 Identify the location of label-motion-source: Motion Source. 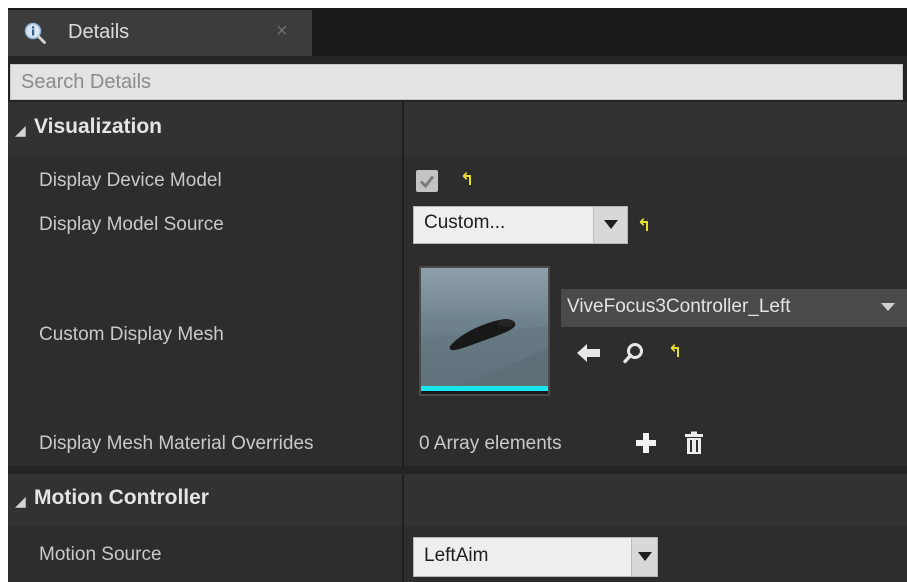
(100, 554).